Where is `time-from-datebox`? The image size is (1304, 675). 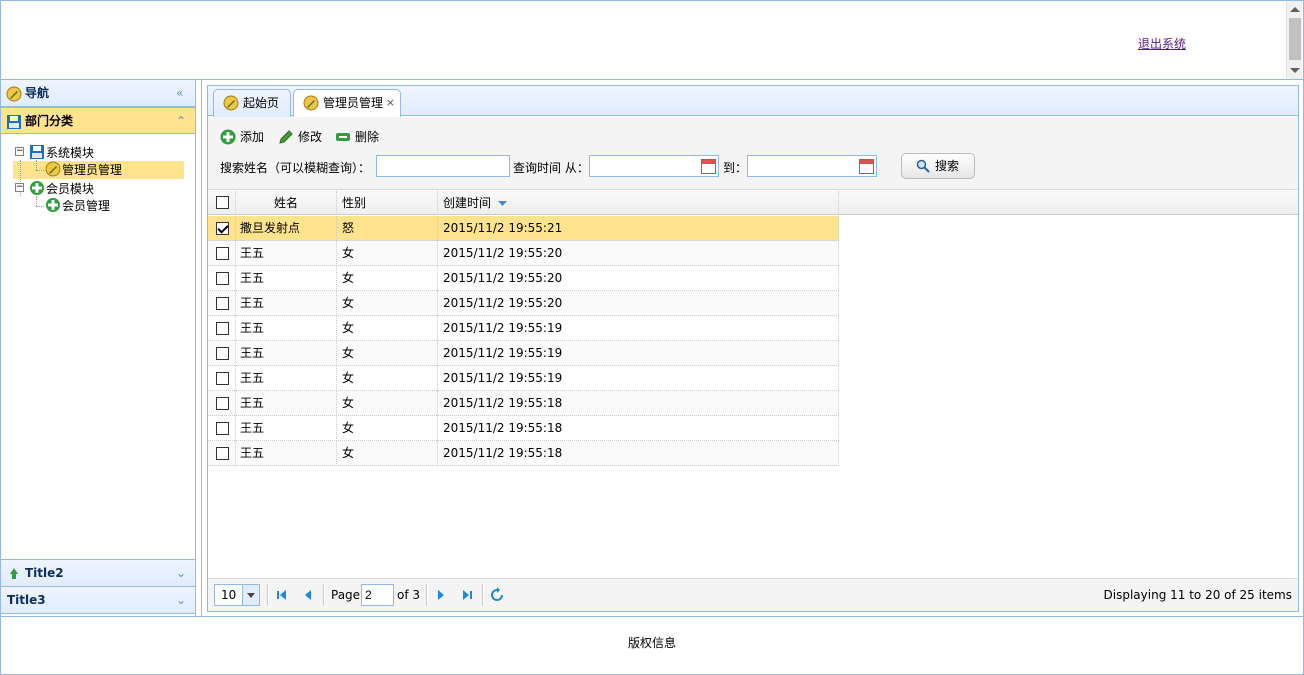
time-from-datebox is located at coordinates (654, 166).